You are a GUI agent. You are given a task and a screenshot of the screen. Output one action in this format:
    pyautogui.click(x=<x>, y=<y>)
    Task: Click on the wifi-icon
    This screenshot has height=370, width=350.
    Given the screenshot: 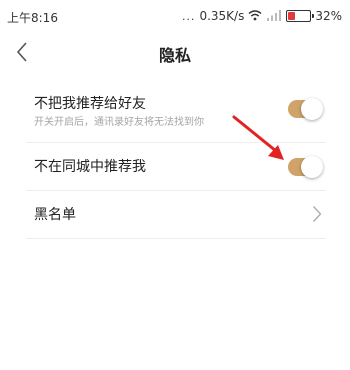 What is the action you would take?
    pyautogui.click(x=255, y=16)
    